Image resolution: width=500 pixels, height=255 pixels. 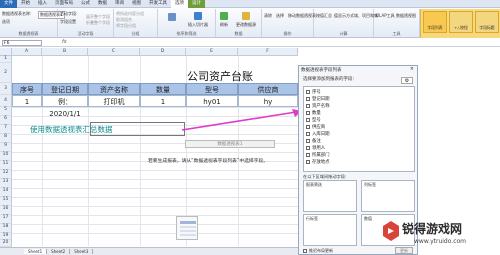 What do you see at coordinates (42, 4) in the screenshot?
I see `tab-insert: 插入` at bounding box center [42, 4].